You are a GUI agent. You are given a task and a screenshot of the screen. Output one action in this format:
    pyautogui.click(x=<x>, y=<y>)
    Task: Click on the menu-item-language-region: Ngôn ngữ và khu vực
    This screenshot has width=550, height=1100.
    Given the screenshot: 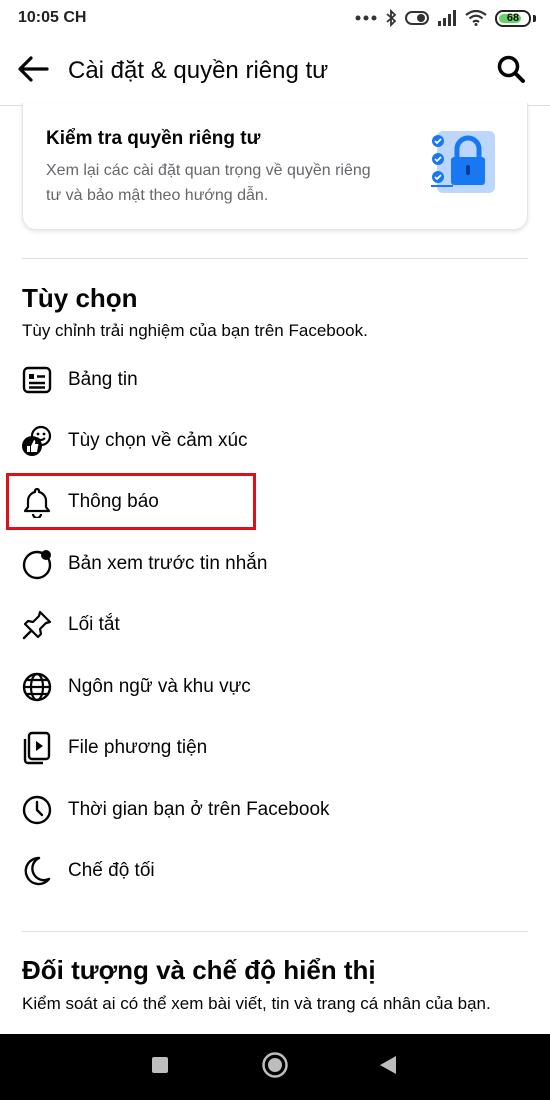 What is the action you would take?
    pyautogui.click(x=275, y=687)
    